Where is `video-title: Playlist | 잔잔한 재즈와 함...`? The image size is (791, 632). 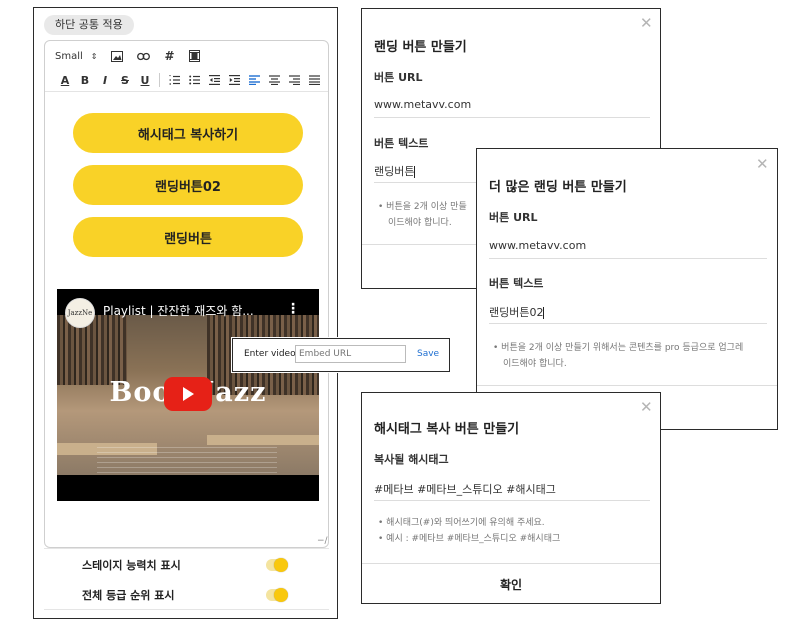
video-title: Playlist | 잔잔한 재즈와 함... is located at coordinates (190, 310).